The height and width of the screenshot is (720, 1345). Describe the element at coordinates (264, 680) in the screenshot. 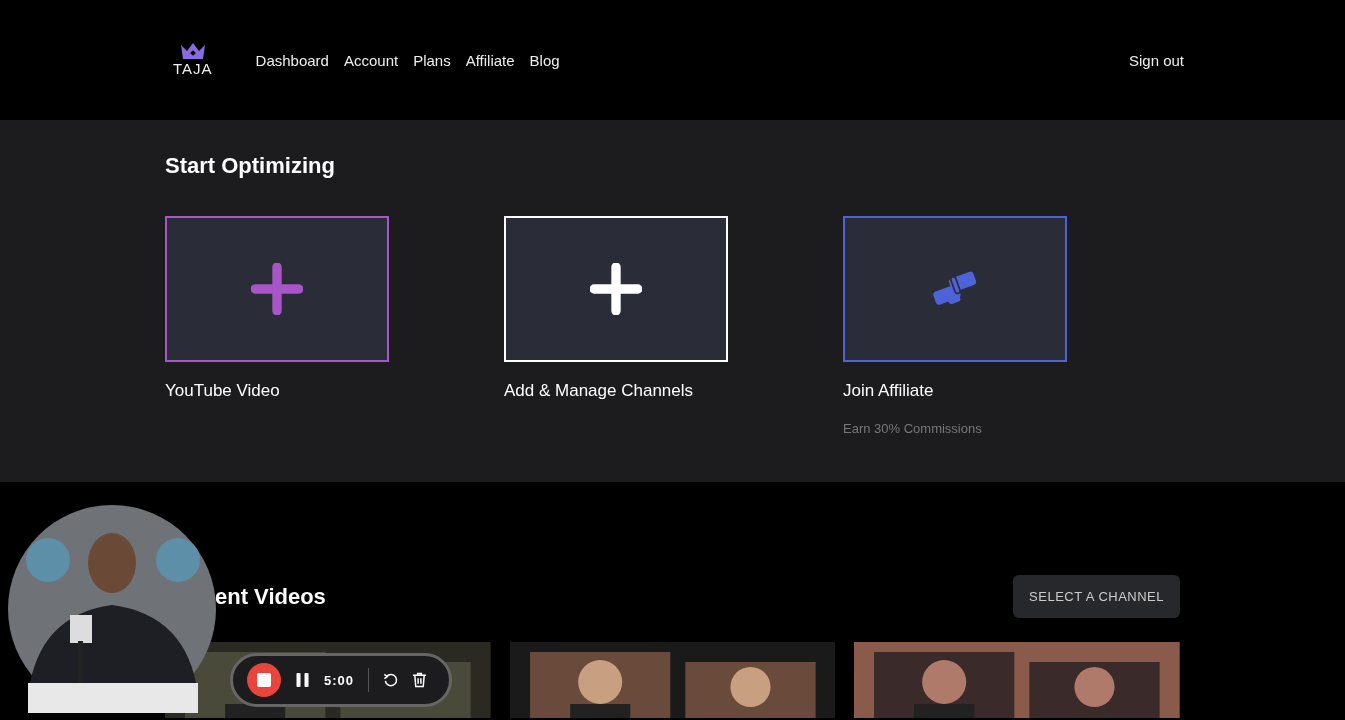

I see `stop-button` at that location.